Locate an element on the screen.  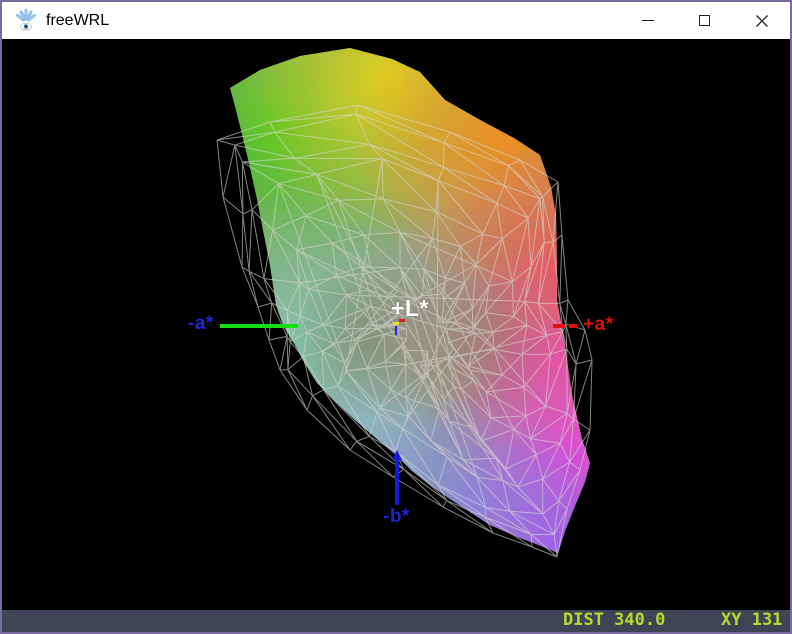
axis-label-neg-b: -b* is located at coordinates (396, 516).